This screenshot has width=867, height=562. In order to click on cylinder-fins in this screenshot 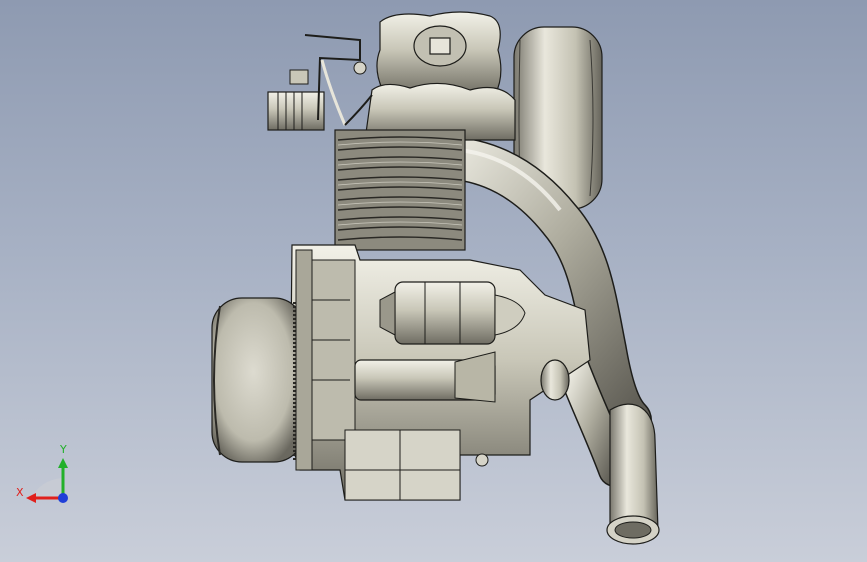, I will do `click(400, 190)`.